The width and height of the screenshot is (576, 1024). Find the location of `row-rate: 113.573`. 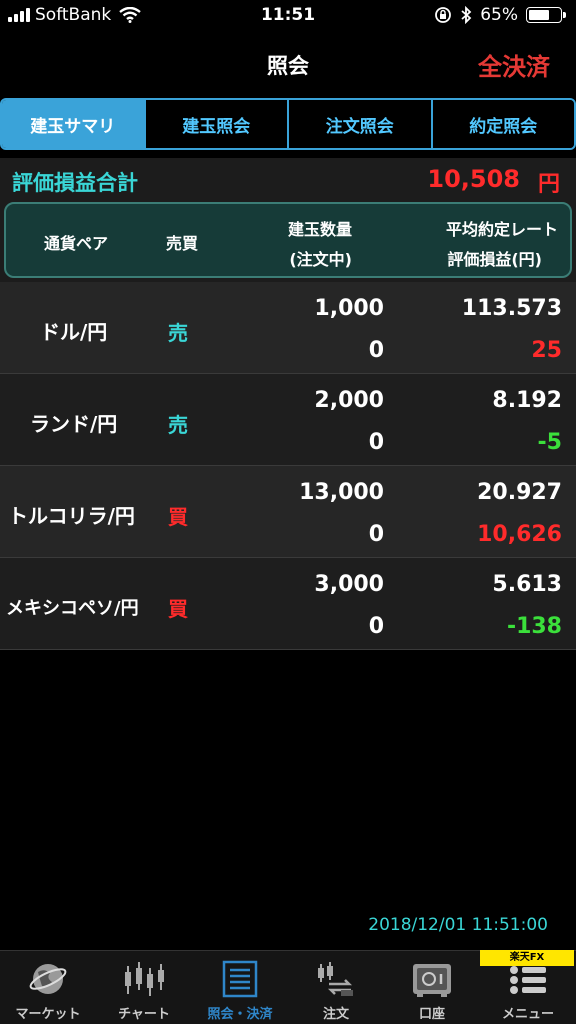

row-rate: 113.573 is located at coordinates (511, 308).